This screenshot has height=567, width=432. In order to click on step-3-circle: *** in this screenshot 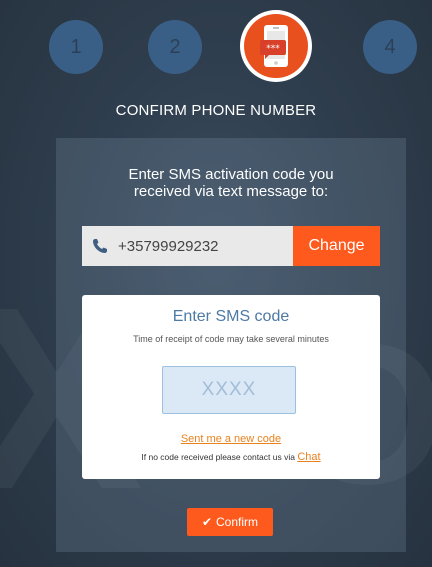, I will do `click(276, 46)`.